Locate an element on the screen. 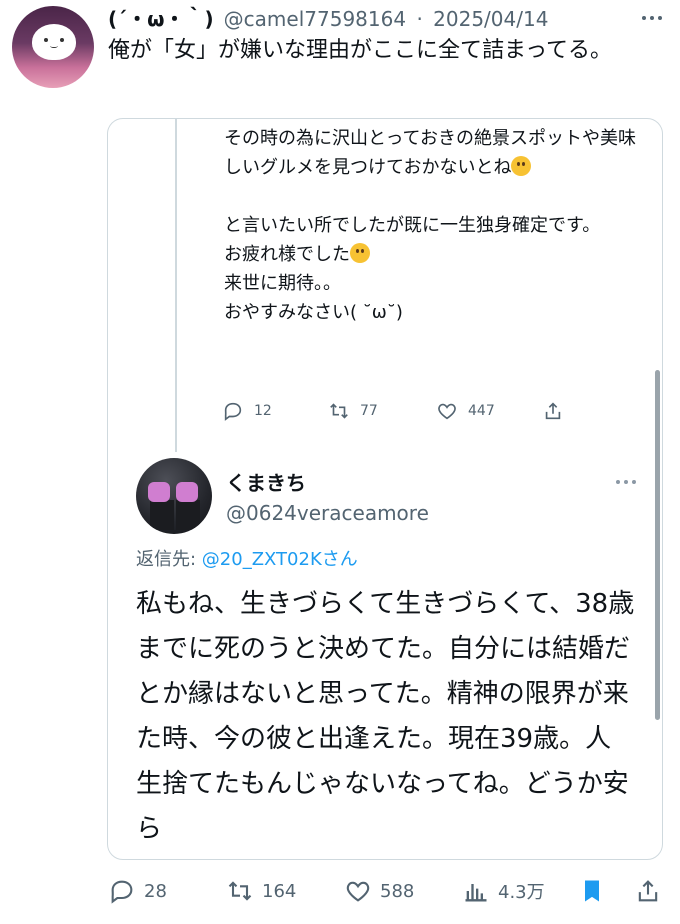 The height and width of the screenshot is (924, 680). reply-avatar is located at coordinates (174, 496).